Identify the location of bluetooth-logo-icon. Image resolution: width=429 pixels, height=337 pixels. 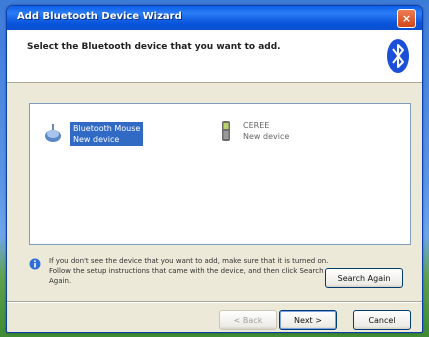
(398, 56).